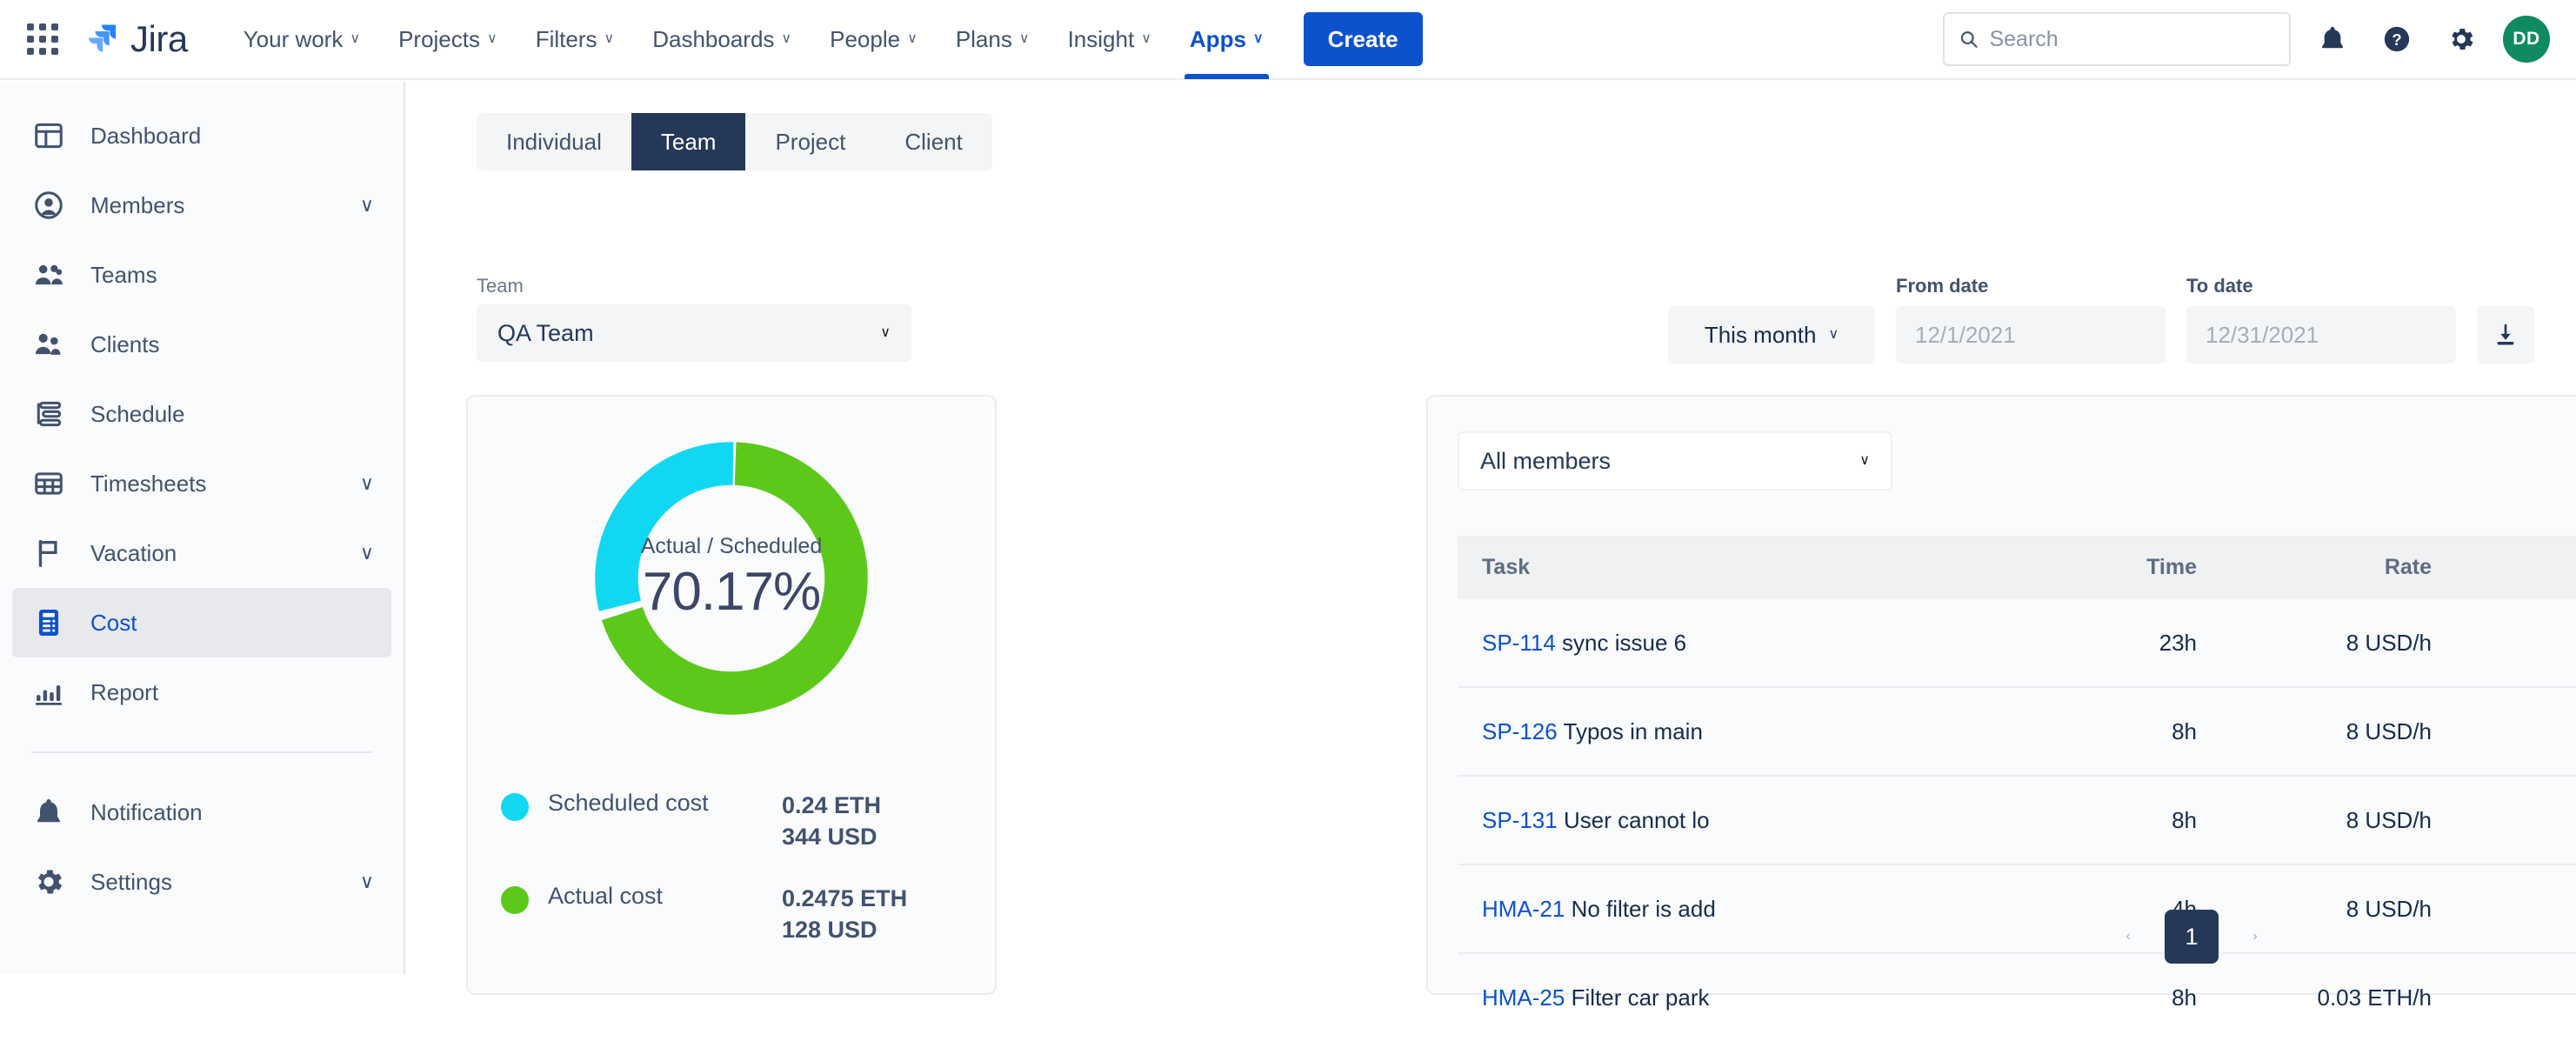 This screenshot has height=1041, width=2576. I want to click on tab-project: Project, so click(810, 141).